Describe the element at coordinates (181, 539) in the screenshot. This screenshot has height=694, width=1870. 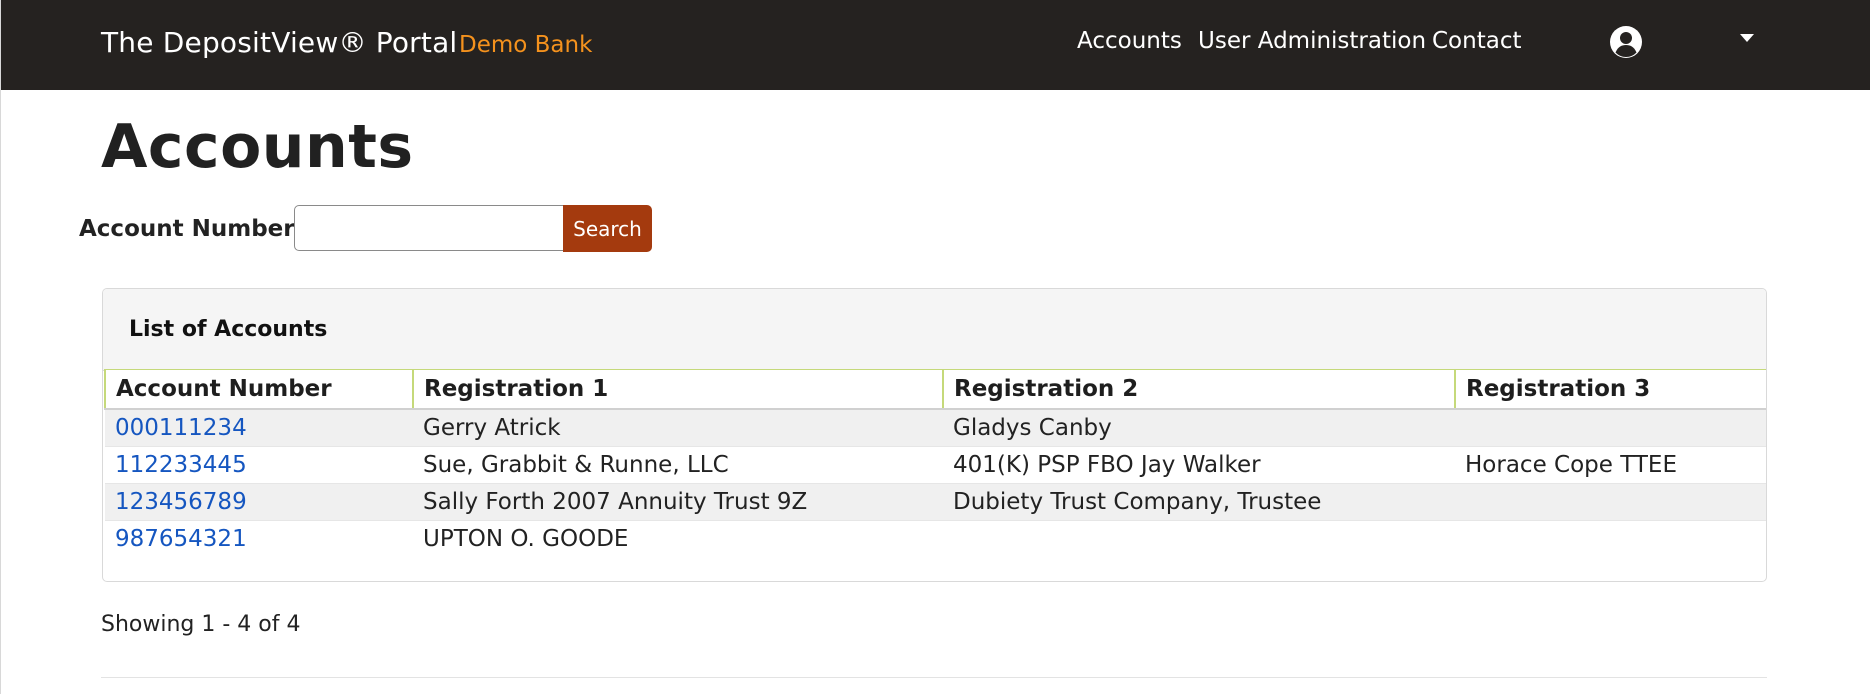
I see `account-number-link: 987654321` at that location.